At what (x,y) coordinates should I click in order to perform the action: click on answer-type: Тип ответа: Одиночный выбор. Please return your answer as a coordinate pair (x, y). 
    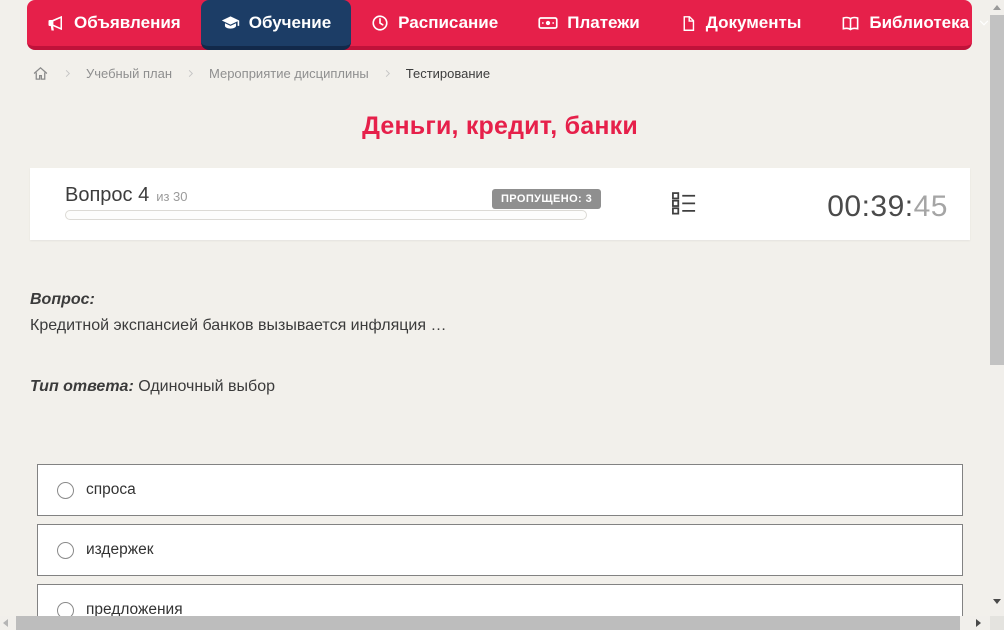
    Looking at the image, I should click on (152, 387).